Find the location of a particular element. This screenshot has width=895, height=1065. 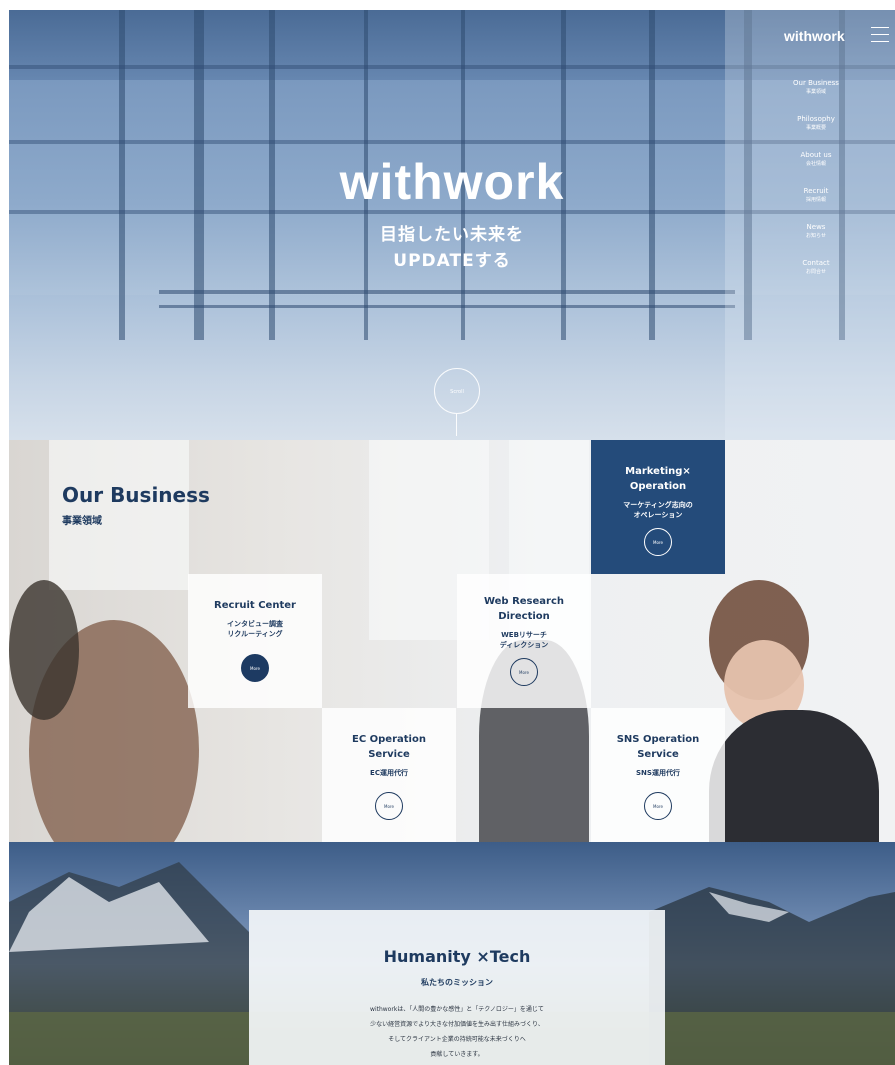

nav-item-philosophy: Philosophy 事業概要 is located at coordinates (816, 132).